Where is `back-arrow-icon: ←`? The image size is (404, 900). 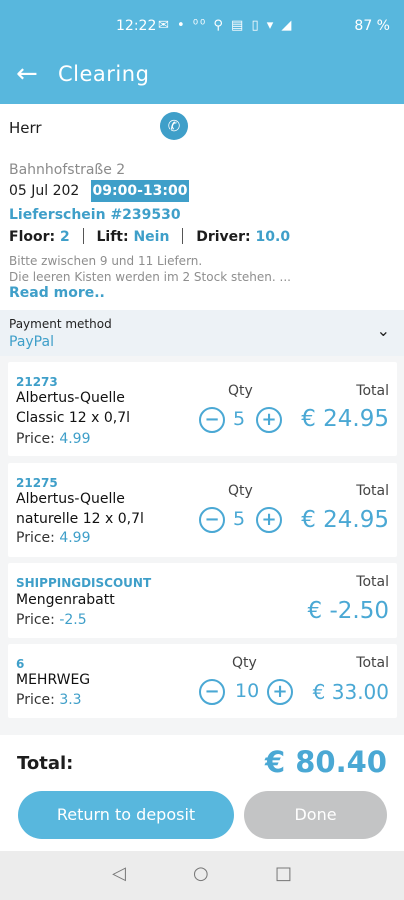 back-arrow-icon: ← is located at coordinates (30, 74).